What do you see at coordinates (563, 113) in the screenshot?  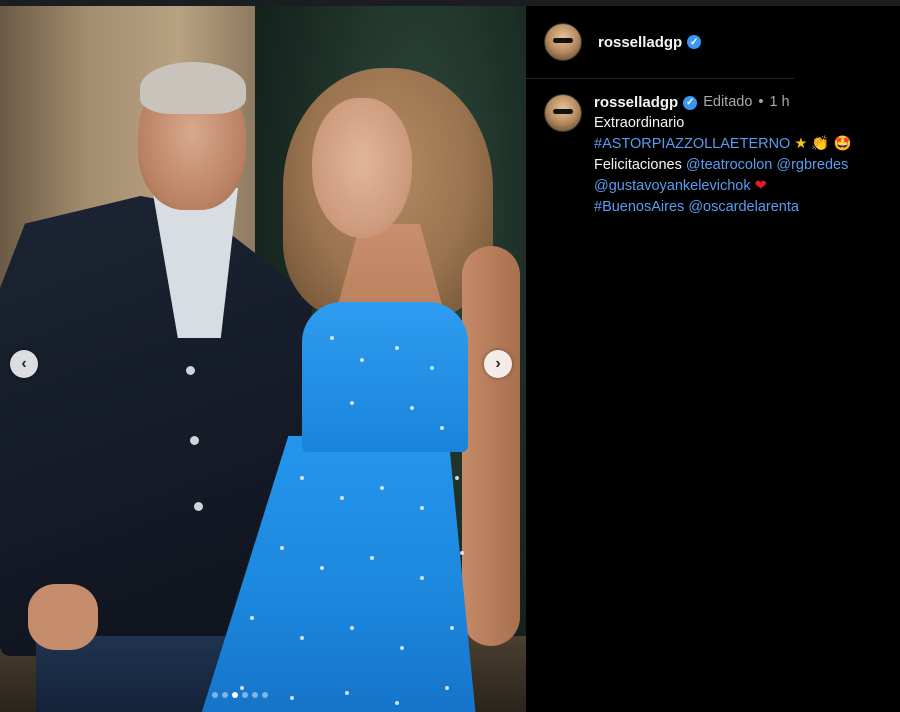 I see `caption-avatar` at bounding box center [563, 113].